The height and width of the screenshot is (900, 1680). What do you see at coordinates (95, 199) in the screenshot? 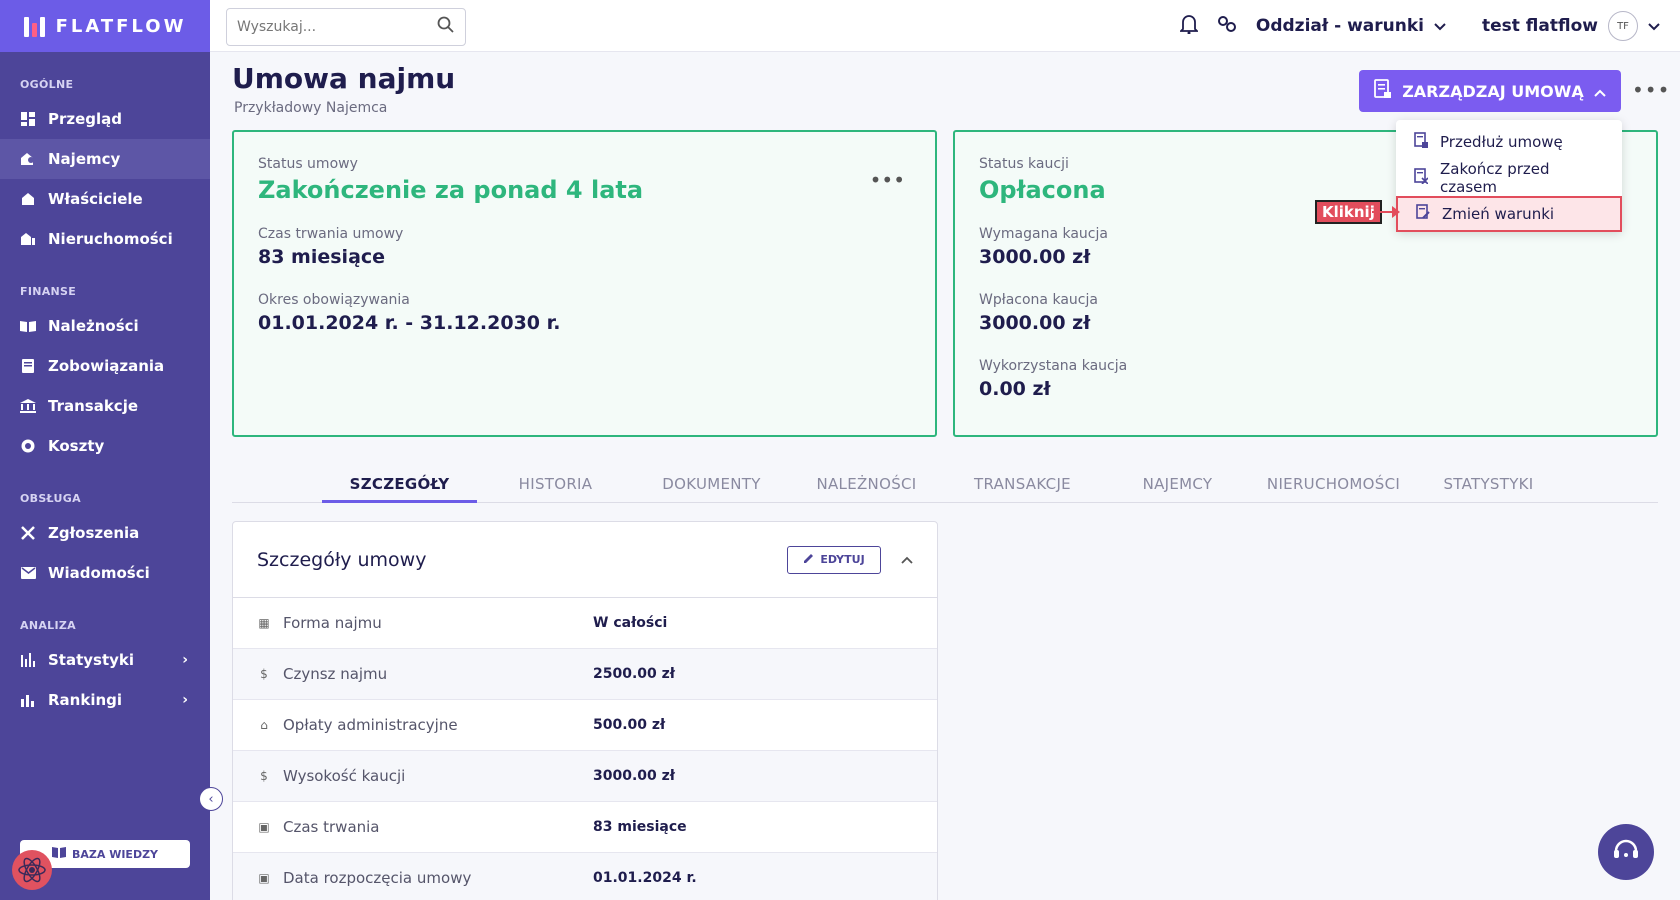
I see `sidebar-item-label: Właściciele` at bounding box center [95, 199].